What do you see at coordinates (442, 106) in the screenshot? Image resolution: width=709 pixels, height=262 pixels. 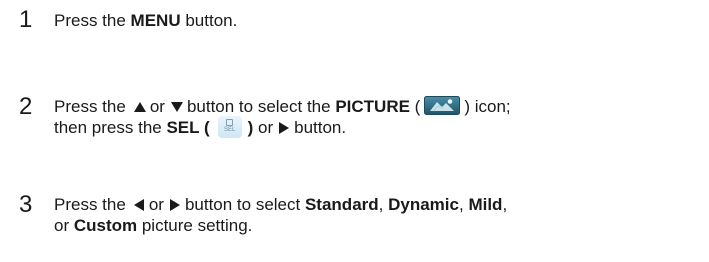 I see `picture-icon` at bounding box center [442, 106].